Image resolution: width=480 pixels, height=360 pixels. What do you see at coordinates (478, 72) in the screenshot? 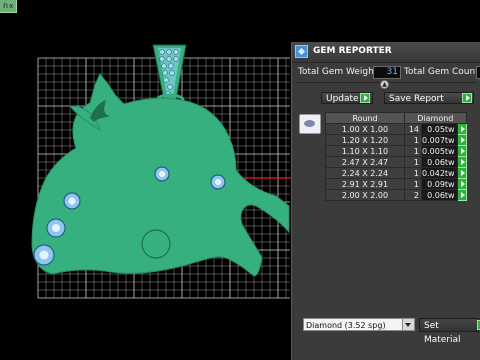
I see `total-gem-count-field` at bounding box center [478, 72].